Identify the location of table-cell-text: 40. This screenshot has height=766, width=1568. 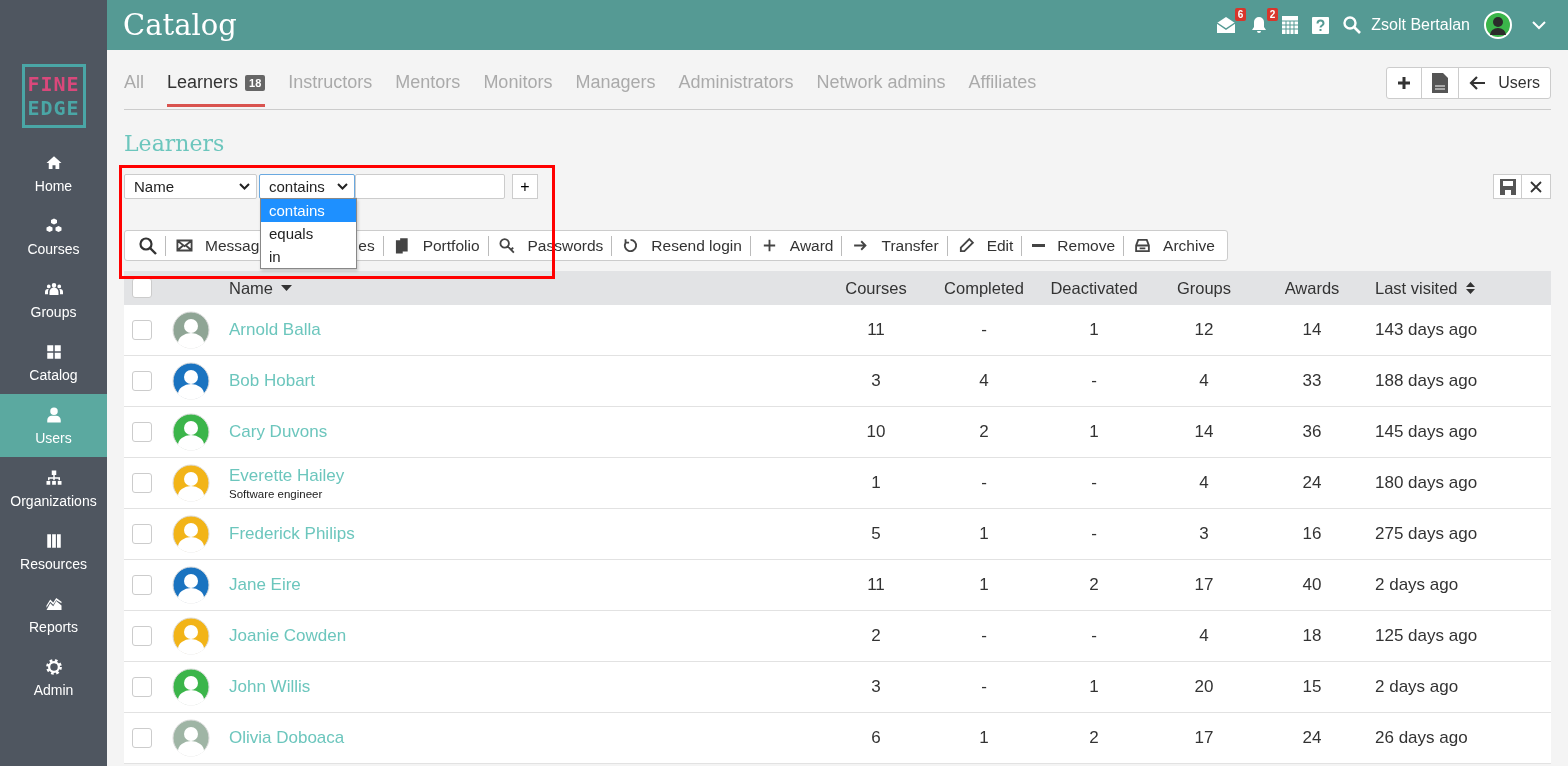
(1312, 585).